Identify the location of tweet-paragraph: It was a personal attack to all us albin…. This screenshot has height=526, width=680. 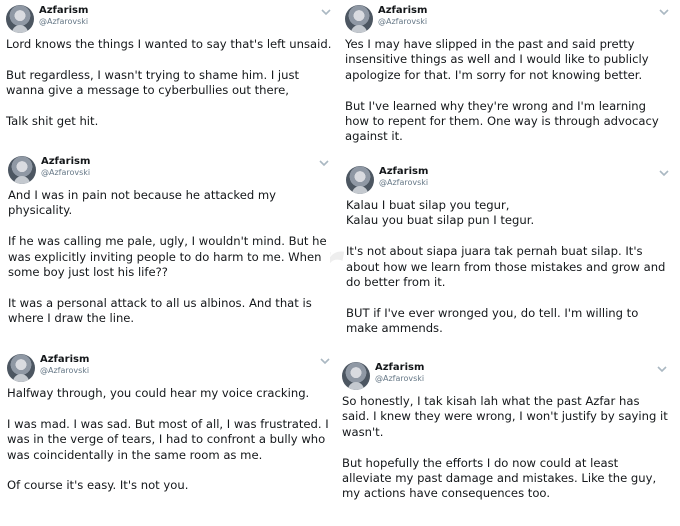
(160, 310).